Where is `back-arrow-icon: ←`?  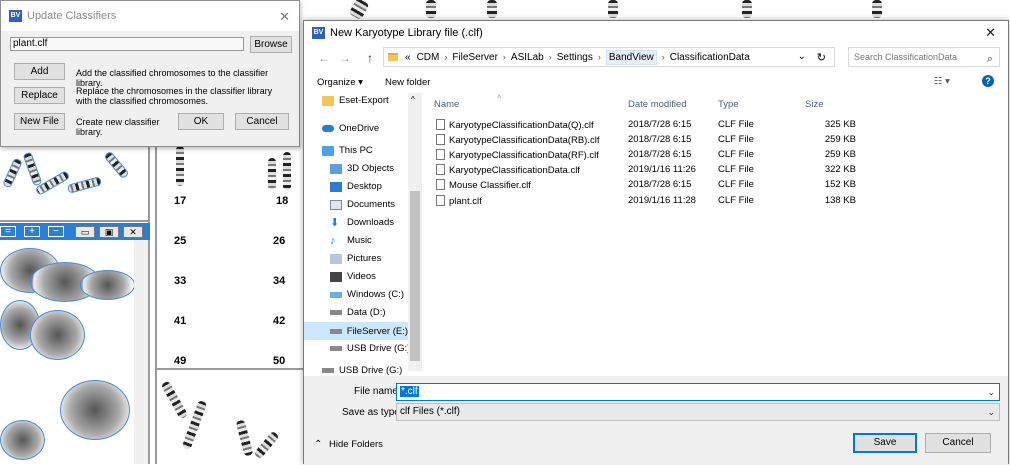 back-arrow-icon: ← is located at coordinates (324, 58).